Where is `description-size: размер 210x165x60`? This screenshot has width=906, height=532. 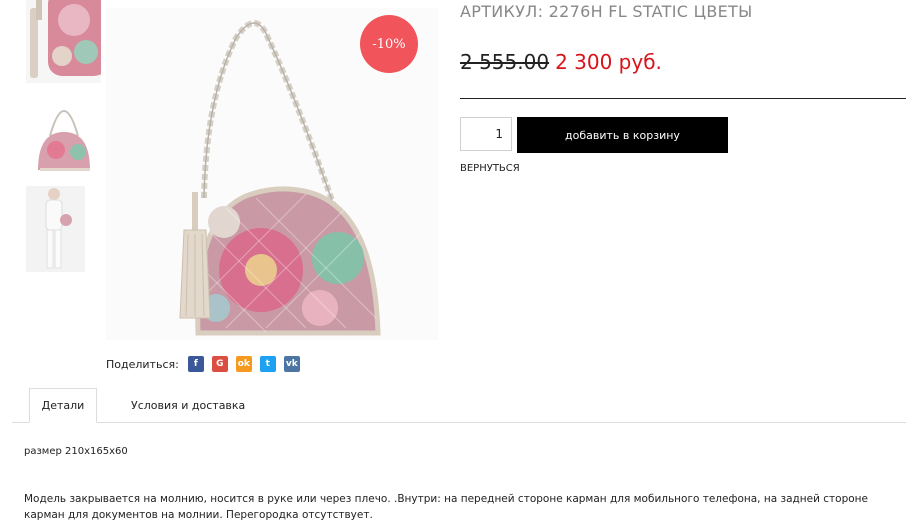
description-size: размер 210x165x60 is located at coordinates (76, 451).